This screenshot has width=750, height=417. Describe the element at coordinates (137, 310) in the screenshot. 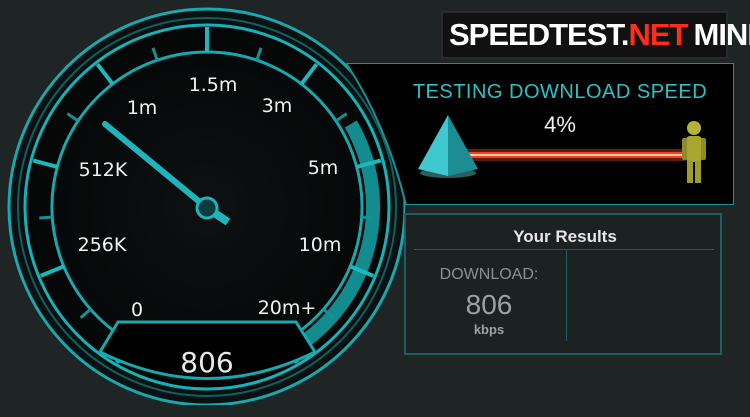

I see `gauge-label-0: 0` at that location.